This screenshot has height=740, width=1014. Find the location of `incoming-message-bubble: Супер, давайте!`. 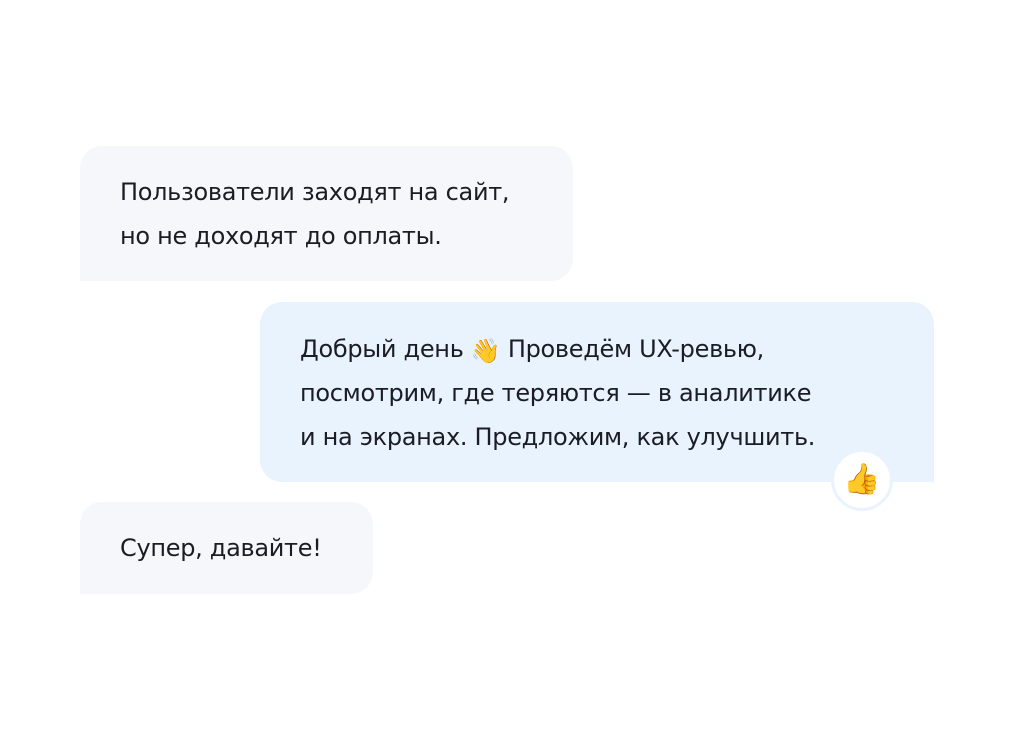

incoming-message-bubble: Супер, давайте! is located at coordinates (226, 548).